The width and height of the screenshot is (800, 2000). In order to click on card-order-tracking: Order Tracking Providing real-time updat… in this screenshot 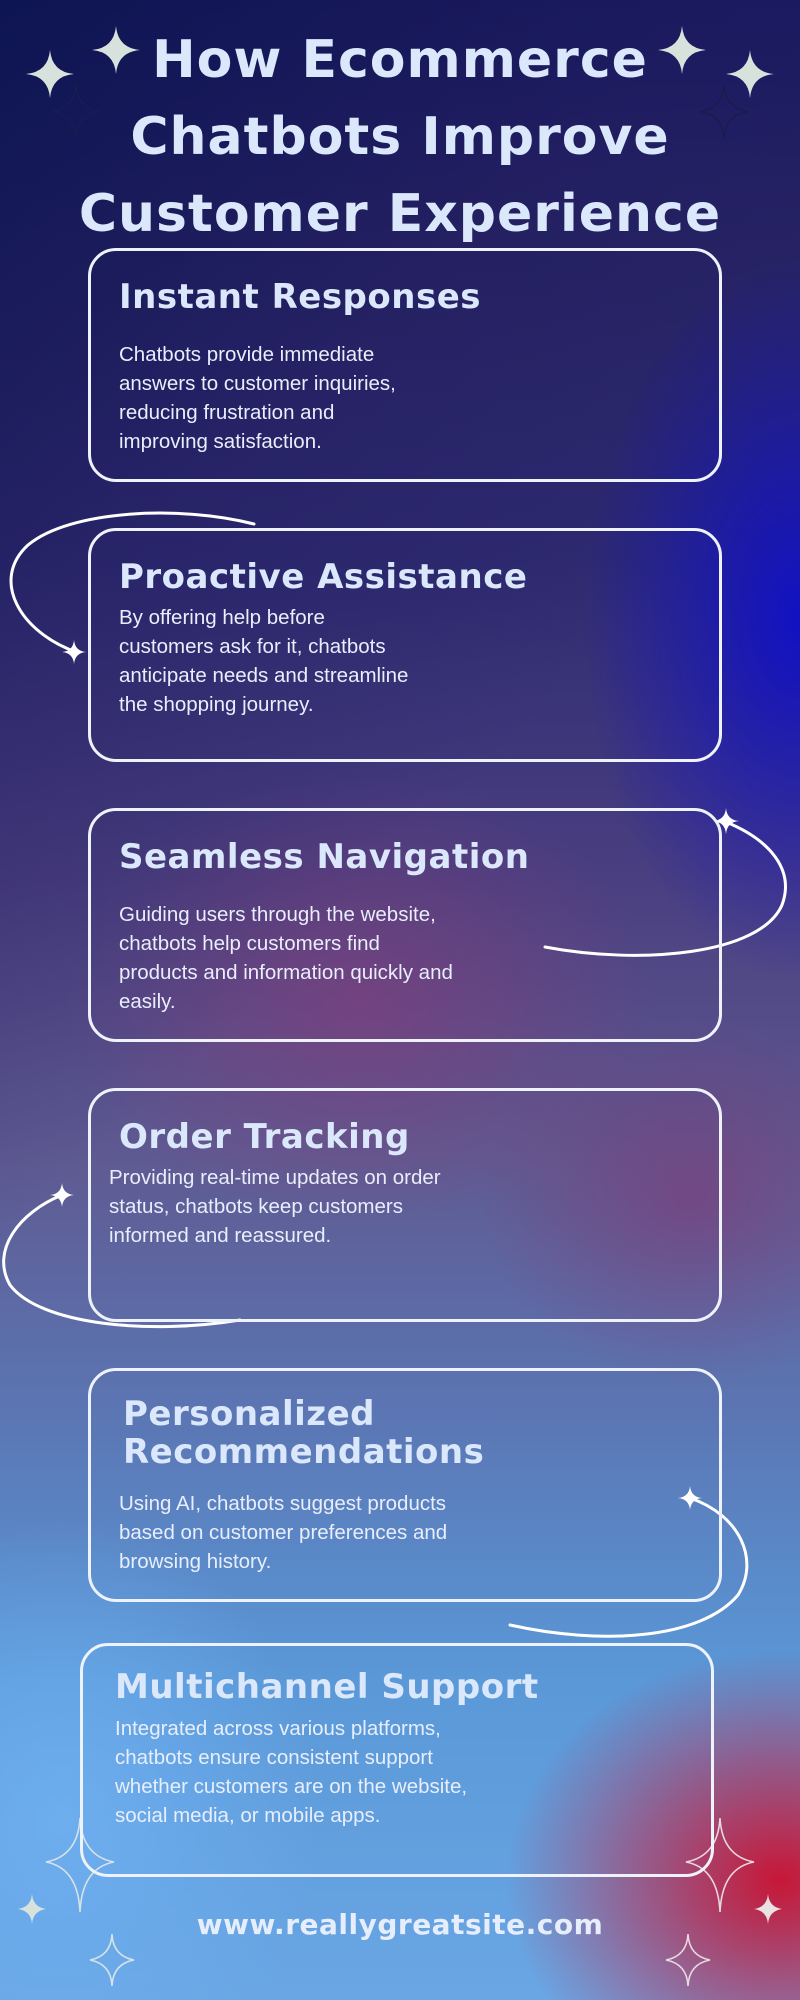, I will do `click(405, 1205)`.